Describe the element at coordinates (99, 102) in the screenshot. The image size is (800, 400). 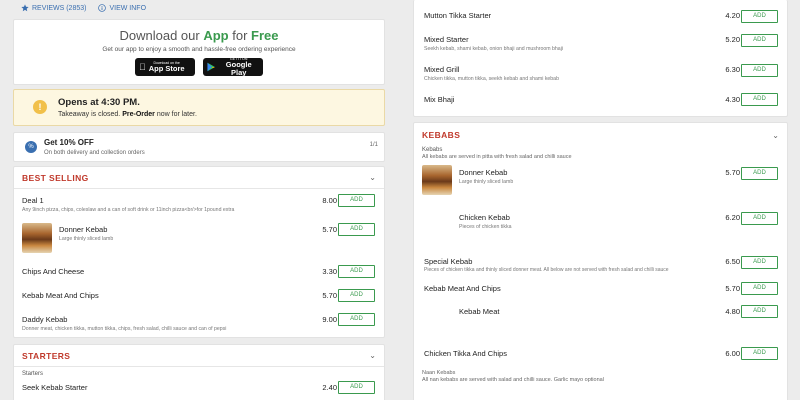
I see `opening-time: Opens at 4:30 PM.` at that location.